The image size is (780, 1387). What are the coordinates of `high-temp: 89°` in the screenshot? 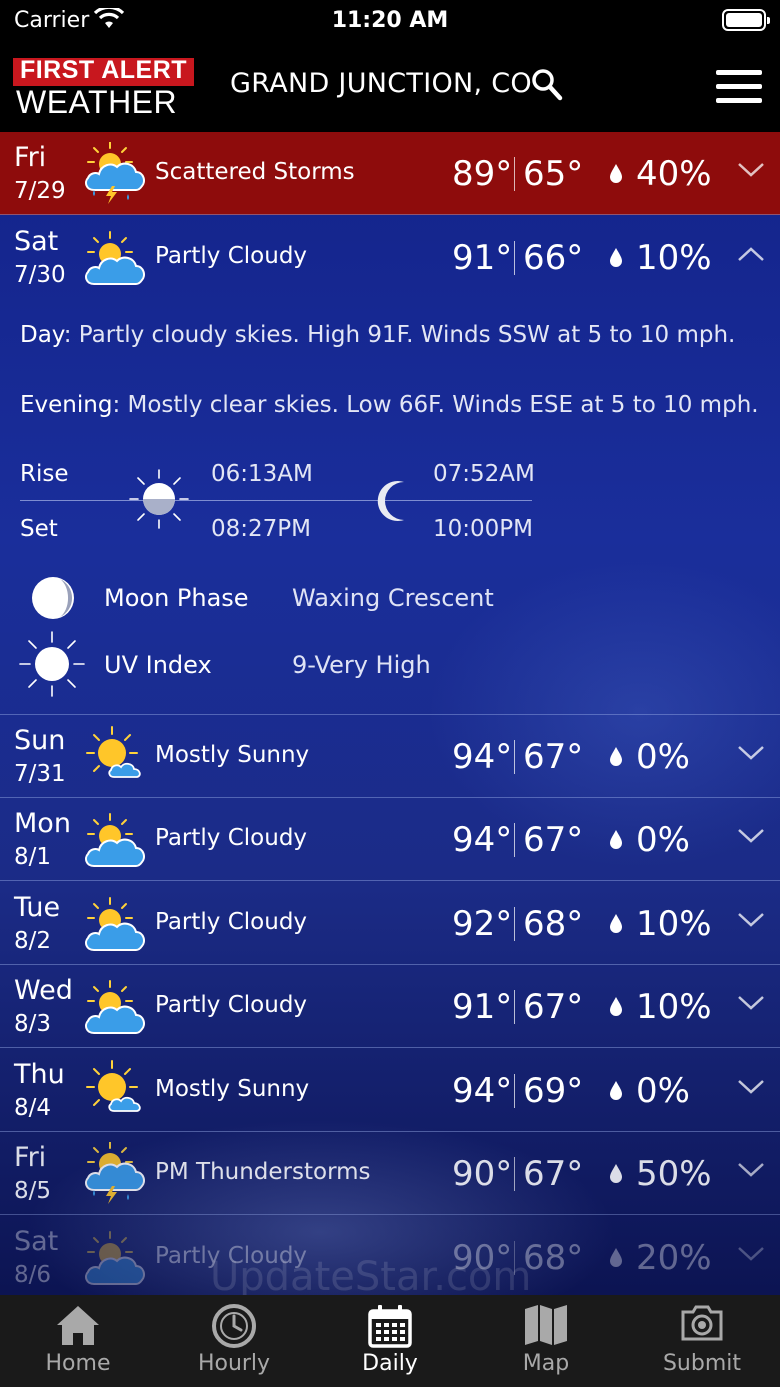 It's located at (482, 174).